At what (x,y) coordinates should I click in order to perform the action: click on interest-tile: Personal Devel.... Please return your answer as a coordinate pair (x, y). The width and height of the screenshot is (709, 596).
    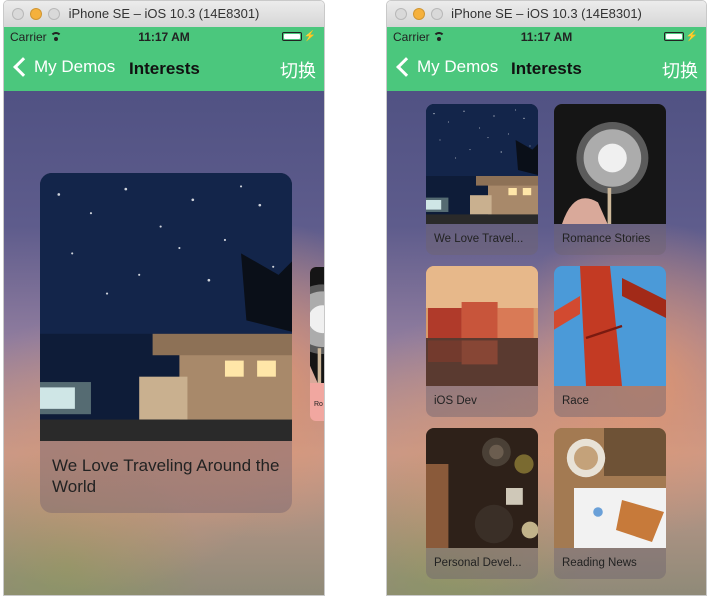
    Looking at the image, I should click on (482, 503).